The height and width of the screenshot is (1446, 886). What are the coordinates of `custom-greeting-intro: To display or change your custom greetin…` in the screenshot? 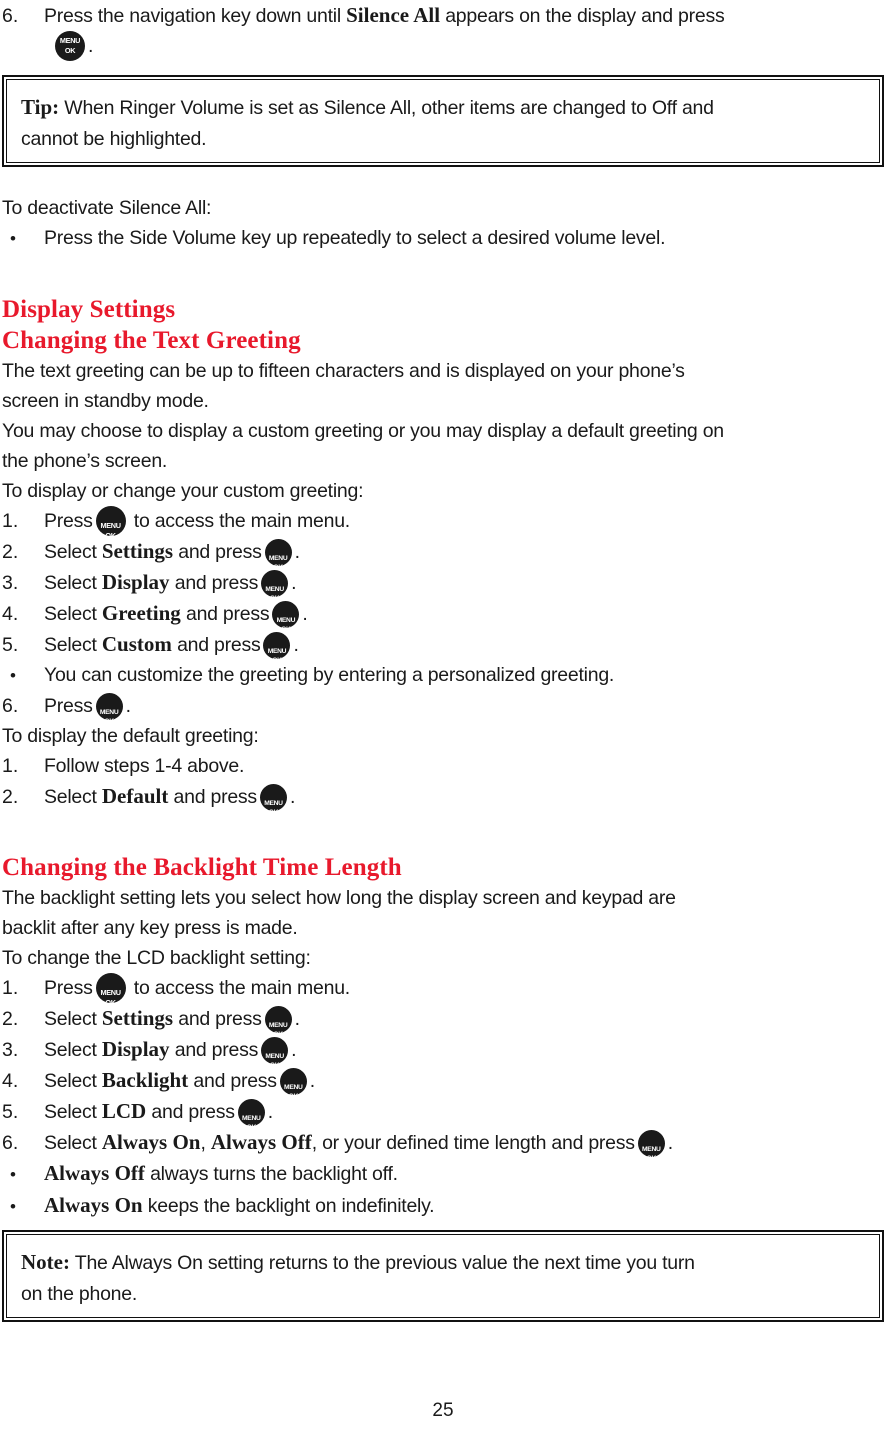 It's located at (183, 491).